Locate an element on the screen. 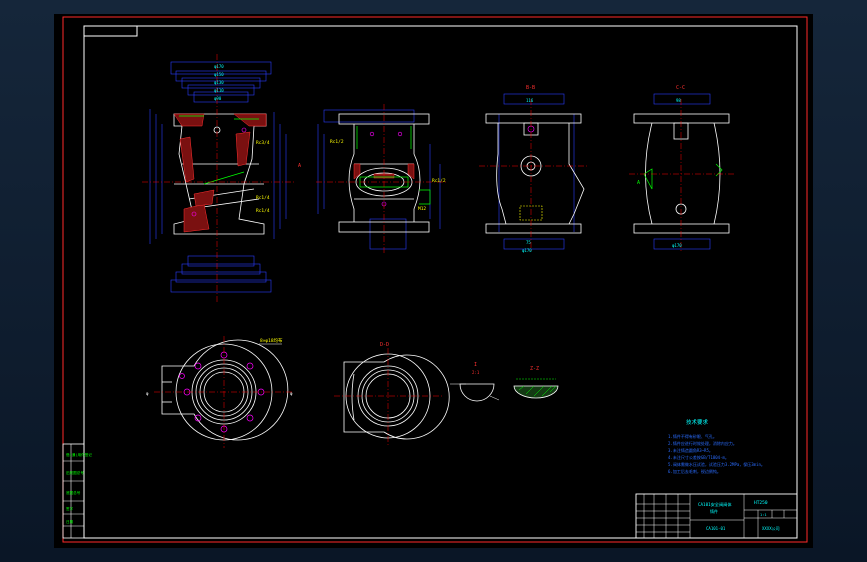 This screenshot has width=867, height=562. front-dim-top-2: φ130 is located at coordinates (219, 82).